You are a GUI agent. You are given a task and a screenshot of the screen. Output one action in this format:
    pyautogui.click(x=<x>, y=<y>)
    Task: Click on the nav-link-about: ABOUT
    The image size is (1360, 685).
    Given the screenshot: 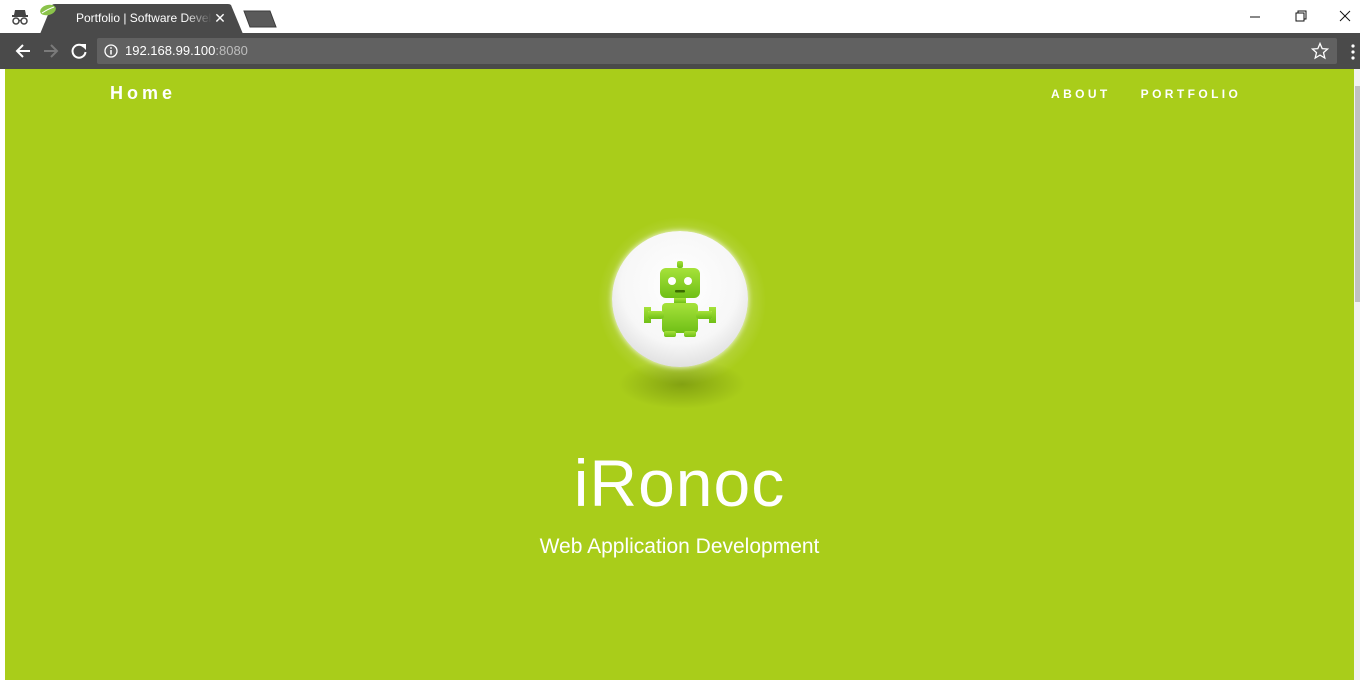 What is the action you would take?
    pyautogui.click(x=1081, y=94)
    